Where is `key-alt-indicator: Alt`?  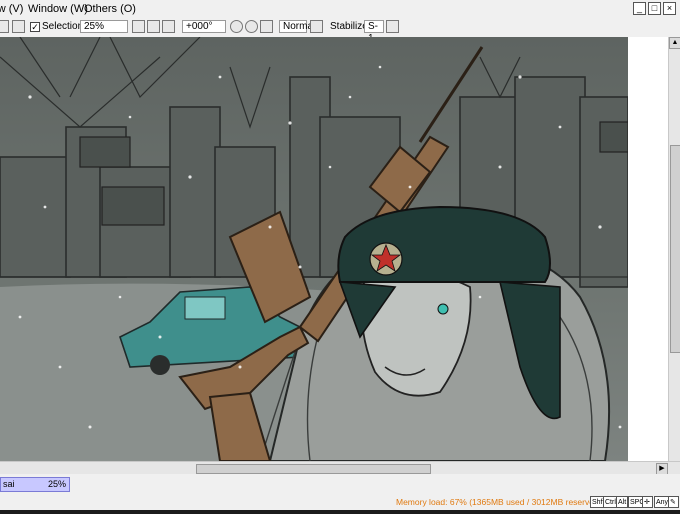
key-alt-indicator: Alt is located at coordinates (622, 502).